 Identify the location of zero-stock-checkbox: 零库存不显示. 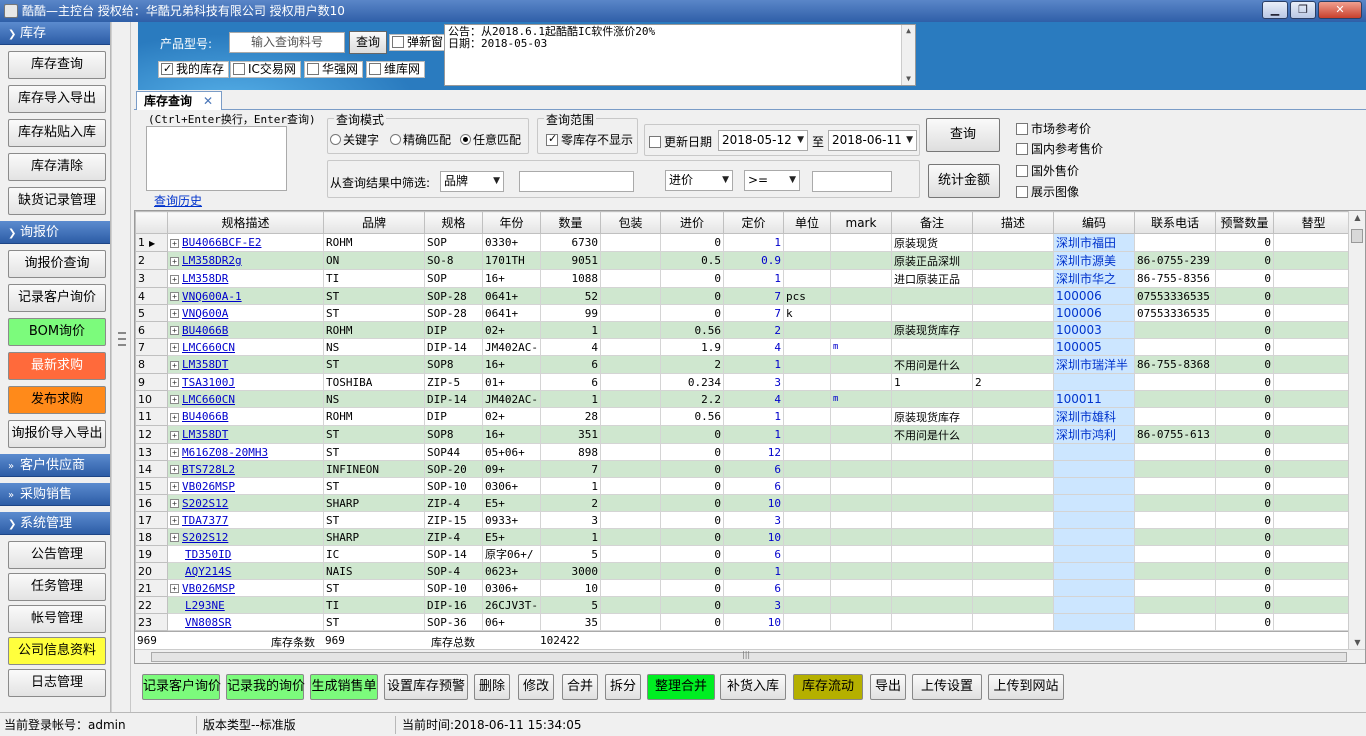
(589, 139).